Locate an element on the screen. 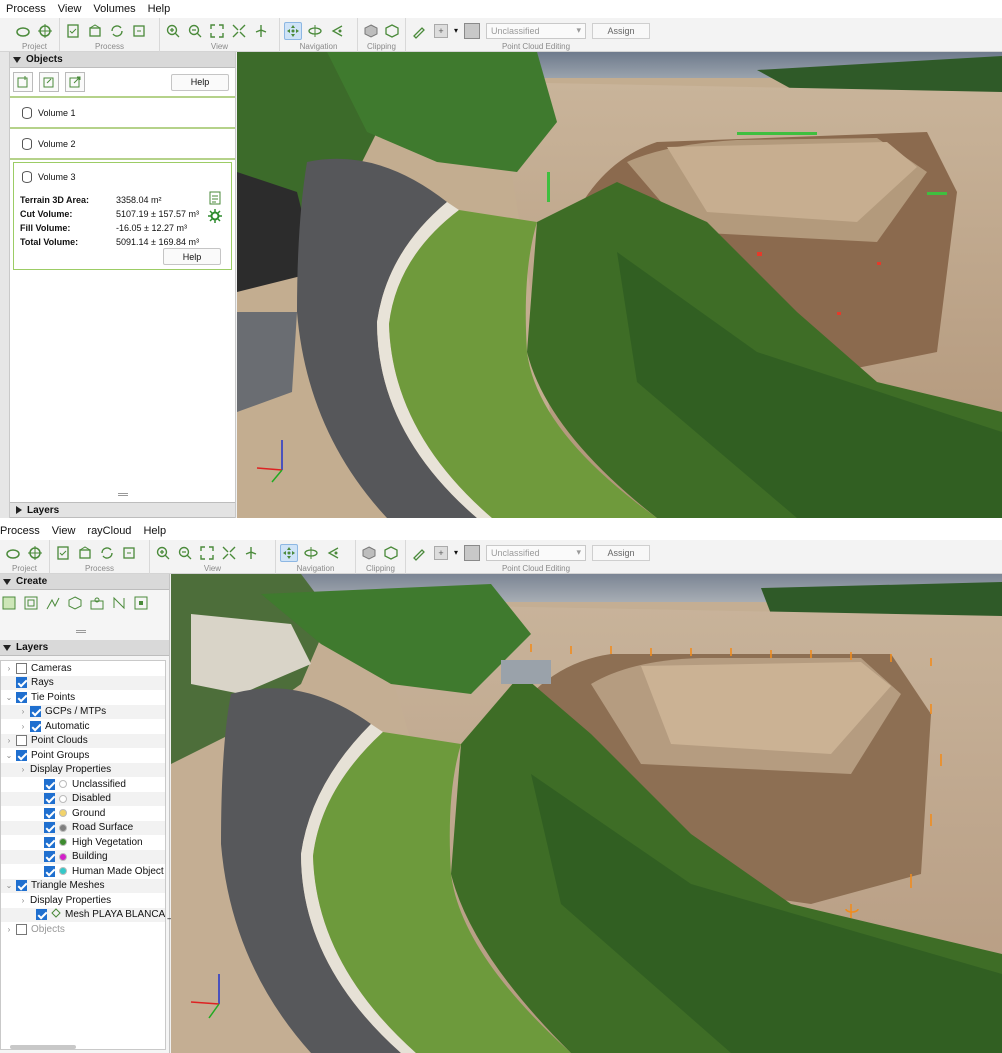 The width and height of the screenshot is (1002, 1053). layer-row: High Vegetation is located at coordinates (83, 842).